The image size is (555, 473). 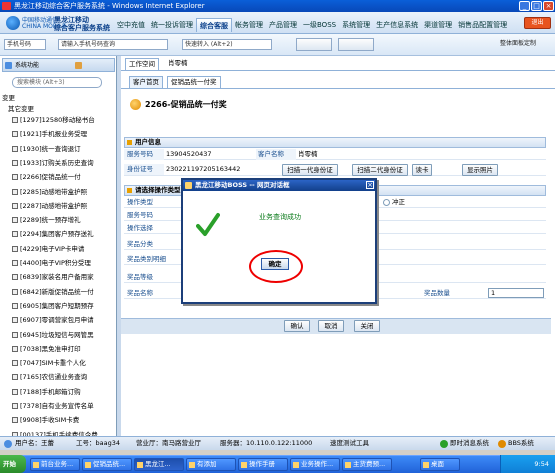 I want to click on number-type-select: 手机号码, so click(x=25, y=44).